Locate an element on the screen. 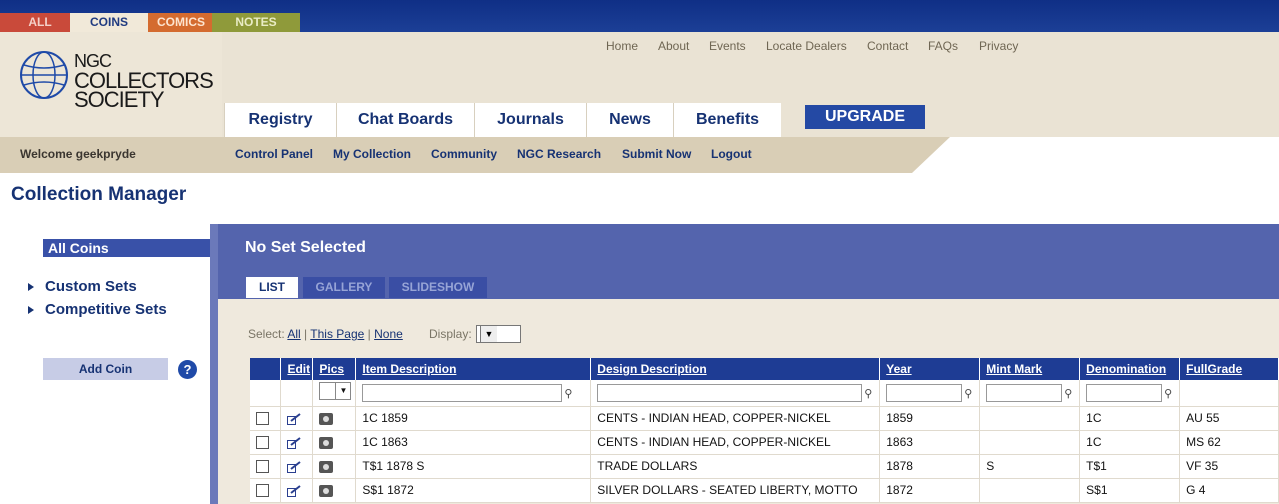 The height and width of the screenshot is (504, 1279). row-mint: S is located at coordinates (1030, 466).